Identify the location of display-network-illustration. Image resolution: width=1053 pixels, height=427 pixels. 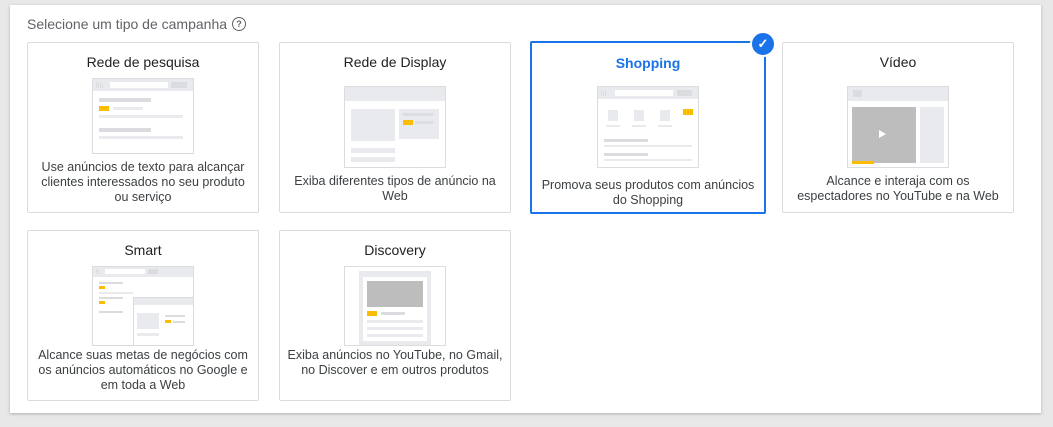
(395, 127).